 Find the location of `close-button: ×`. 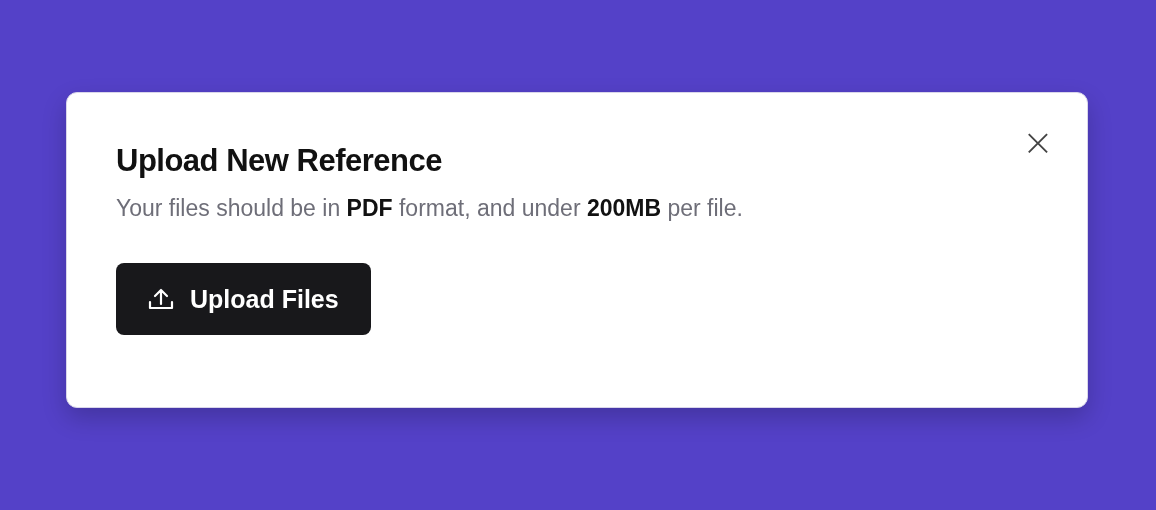

close-button: × is located at coordinates (1038, 142).